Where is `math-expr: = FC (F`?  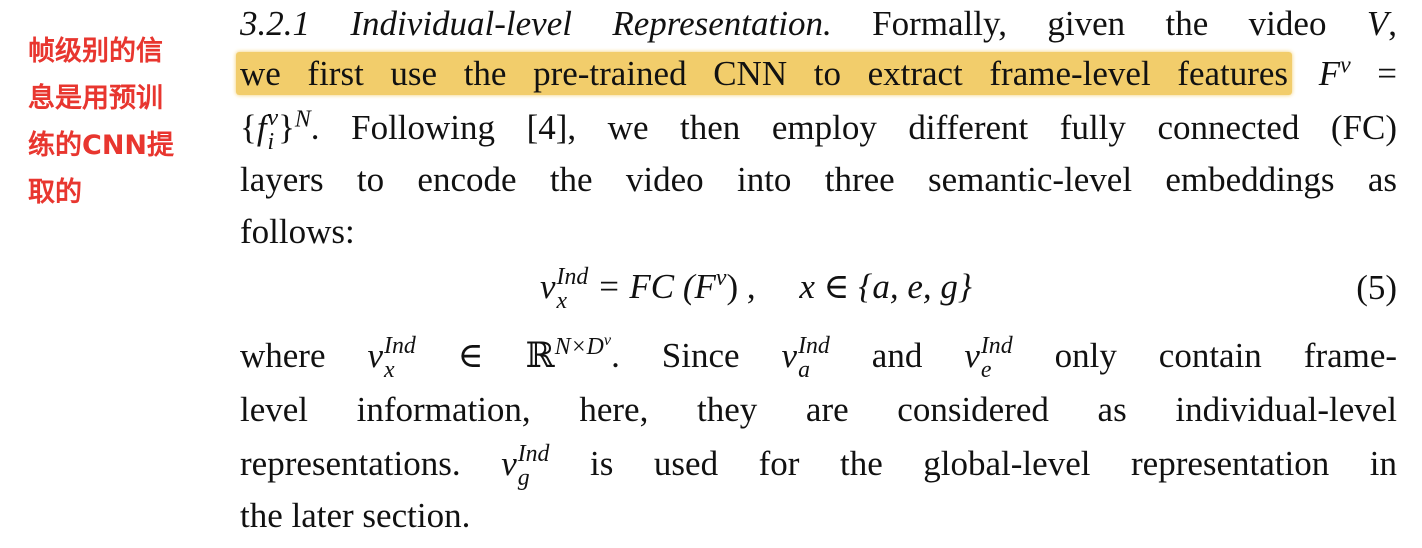 math-expr: = FC (F is located at coordinates (652, 286).